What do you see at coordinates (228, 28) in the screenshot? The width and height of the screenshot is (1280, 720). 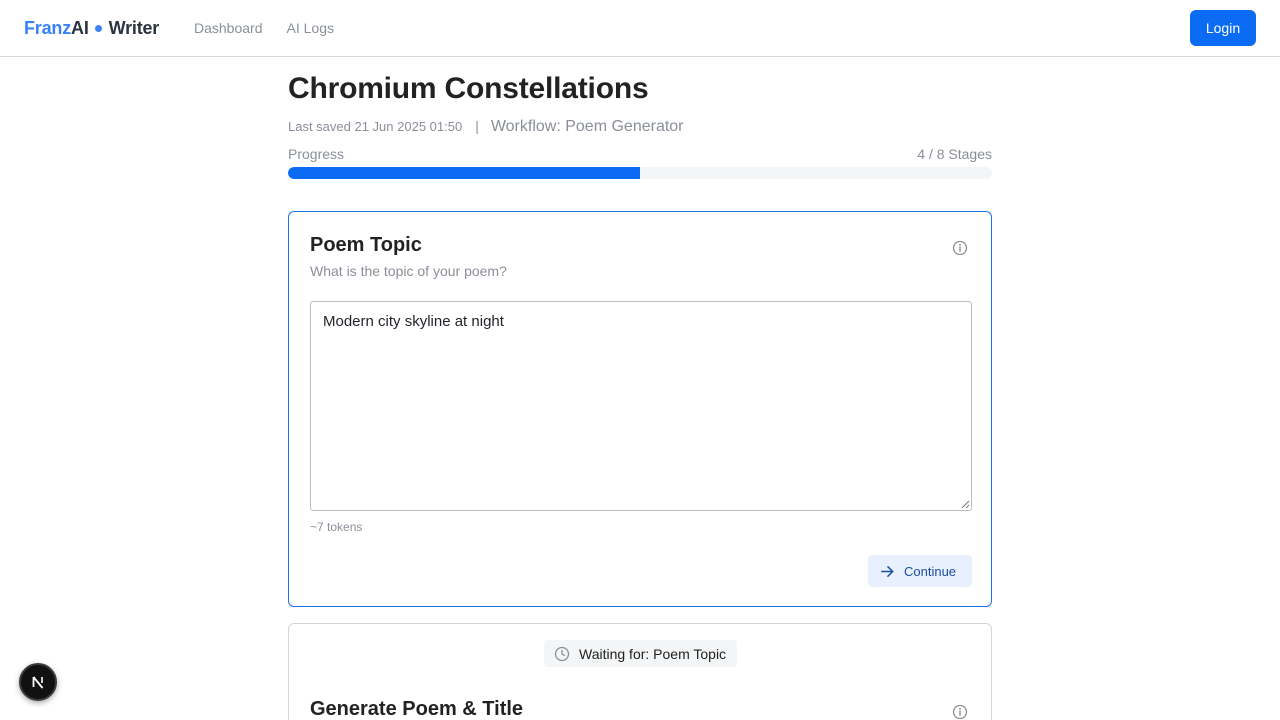 I see `nav-dashboard: Dashboard` at bounding box center [228, 28].